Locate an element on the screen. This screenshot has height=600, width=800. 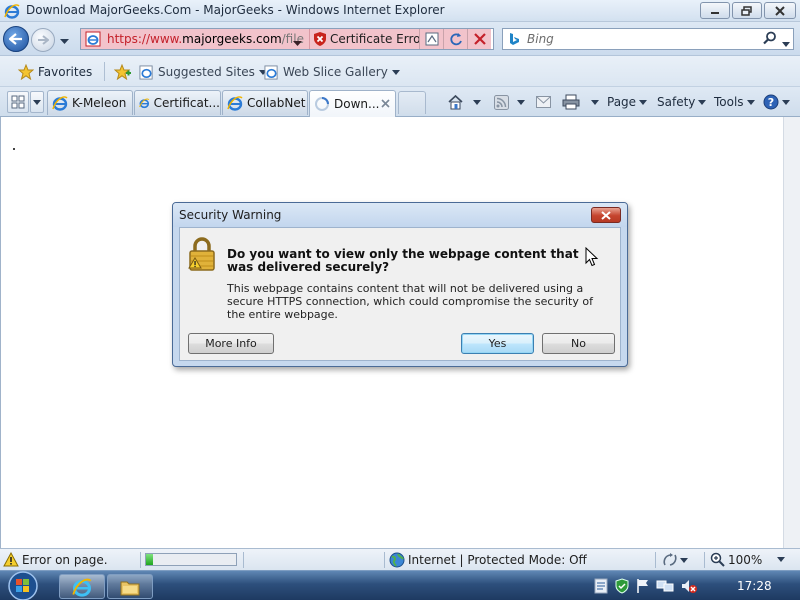
certificate-error-button: Certificate Error is located at coordinates (367, 40).